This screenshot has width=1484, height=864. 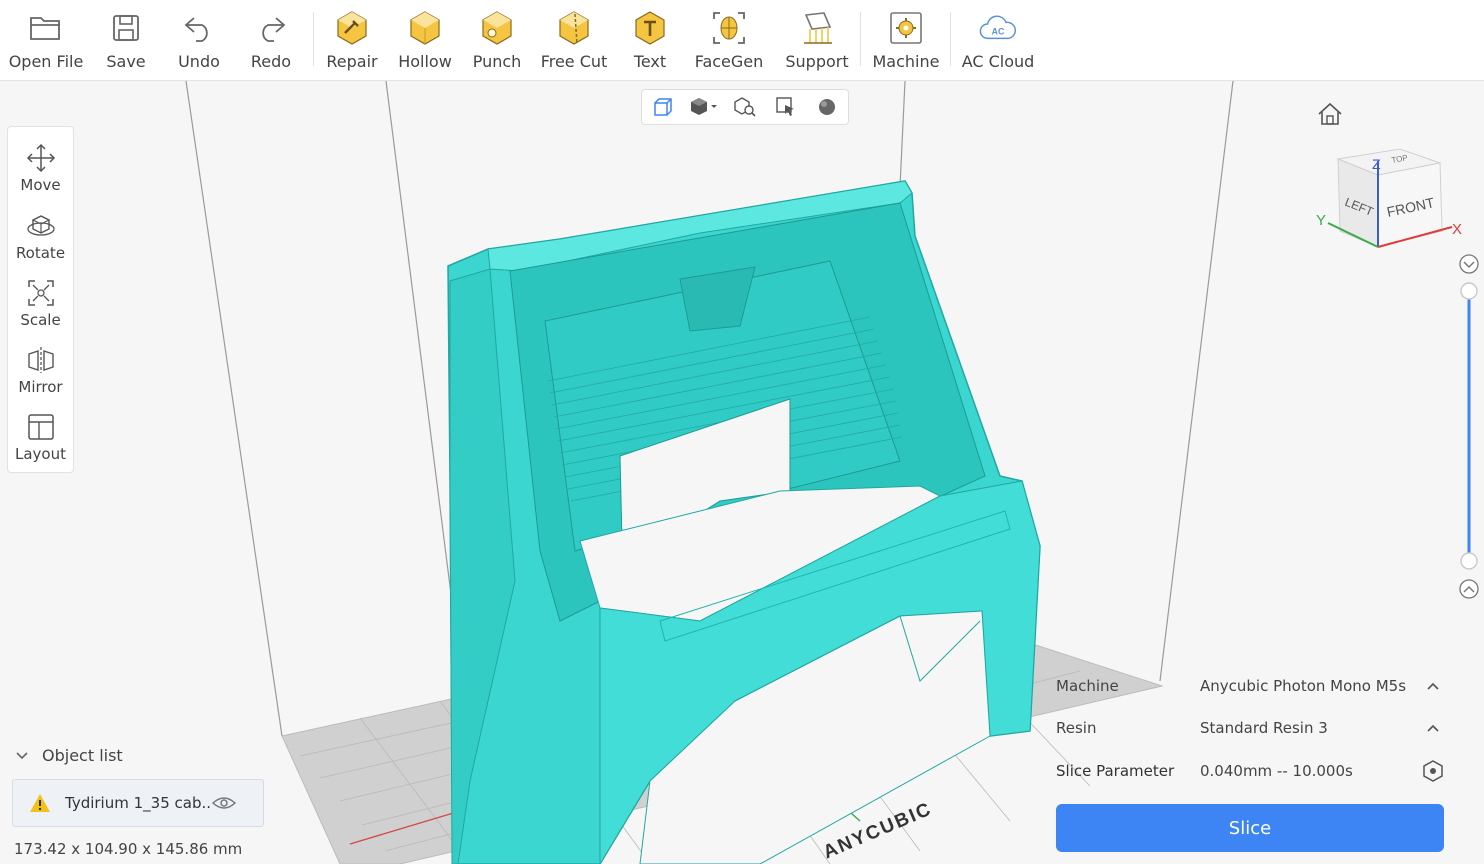 I want to click on facegen-label: FaceGen, so click(x=729, y=61).